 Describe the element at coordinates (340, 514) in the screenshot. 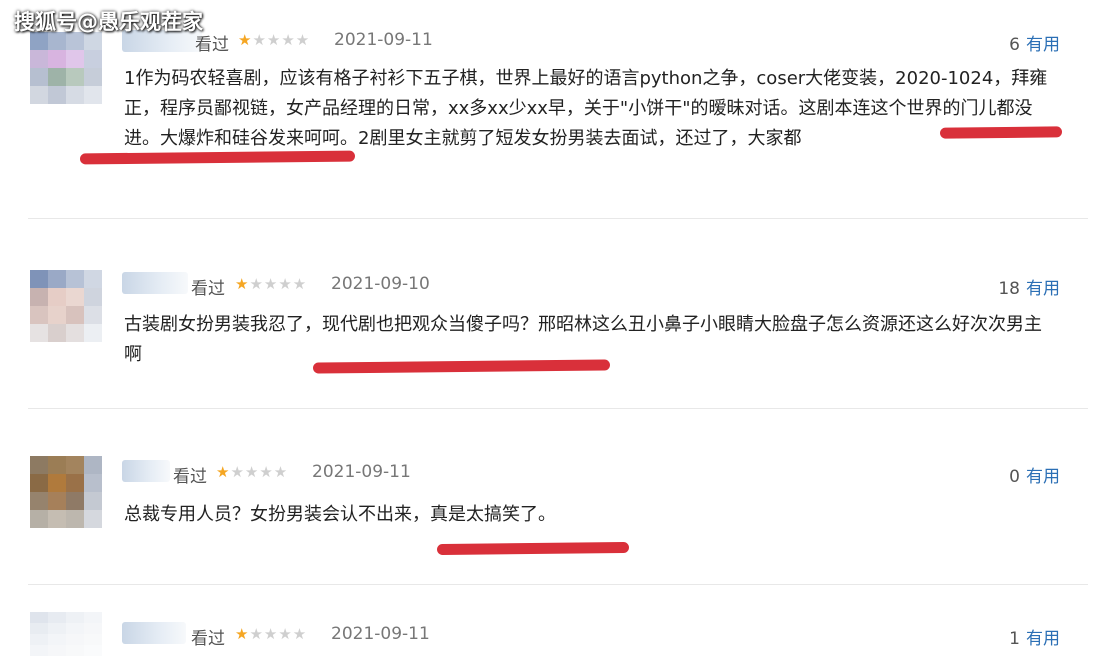

I see `review-text: 总裁专用人员？女扮男装会认不出来，真是太搞笑了。` at that location.